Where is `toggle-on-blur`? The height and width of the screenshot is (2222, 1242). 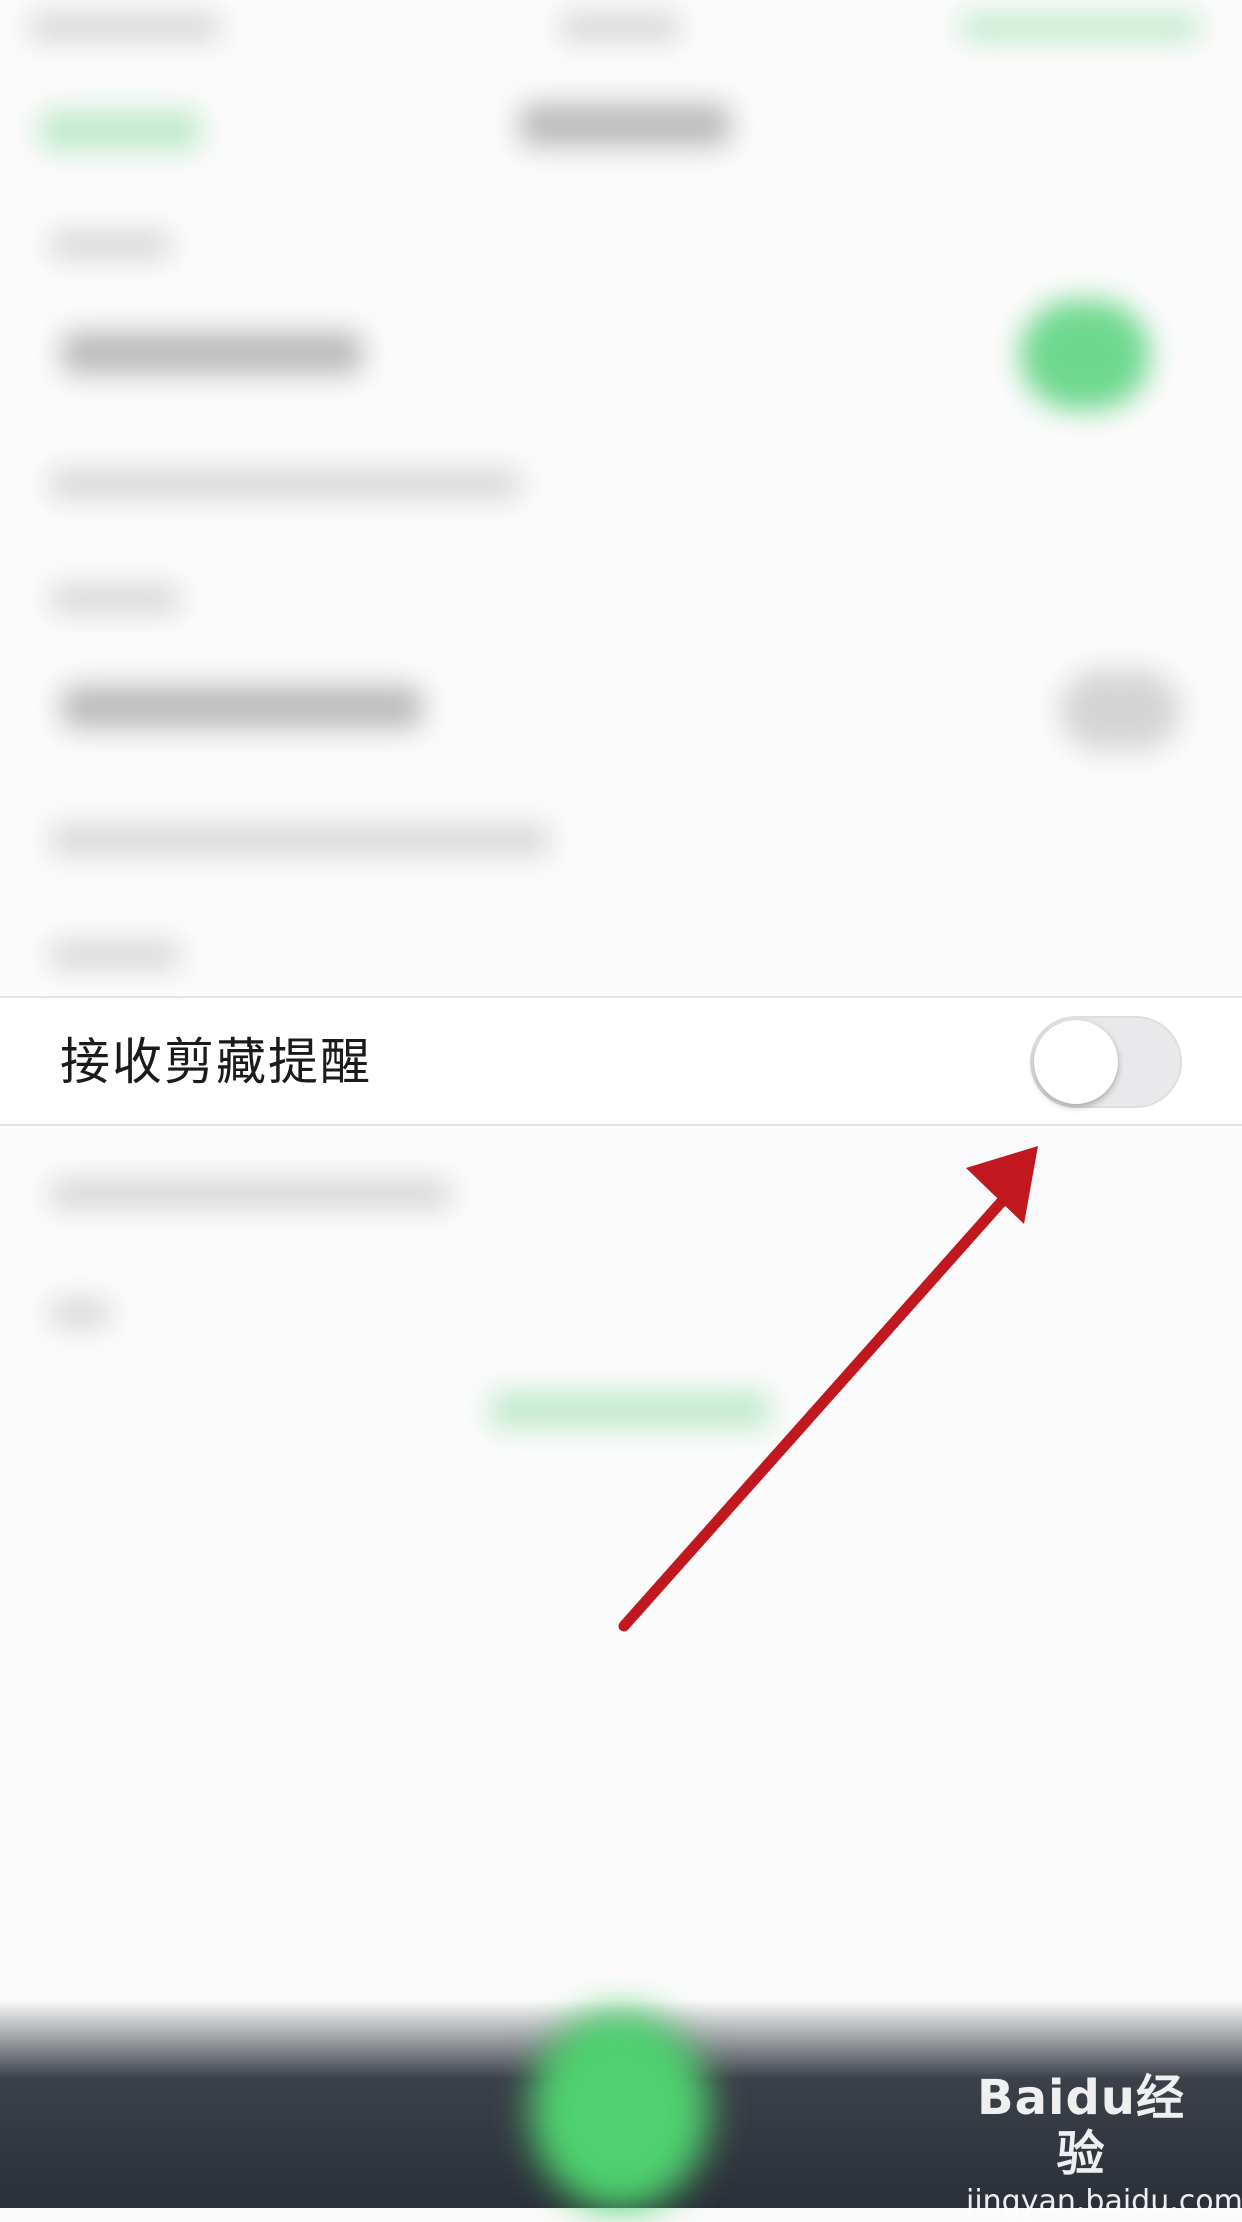 toggle-on-blur is located at coordinates (1085, 355).